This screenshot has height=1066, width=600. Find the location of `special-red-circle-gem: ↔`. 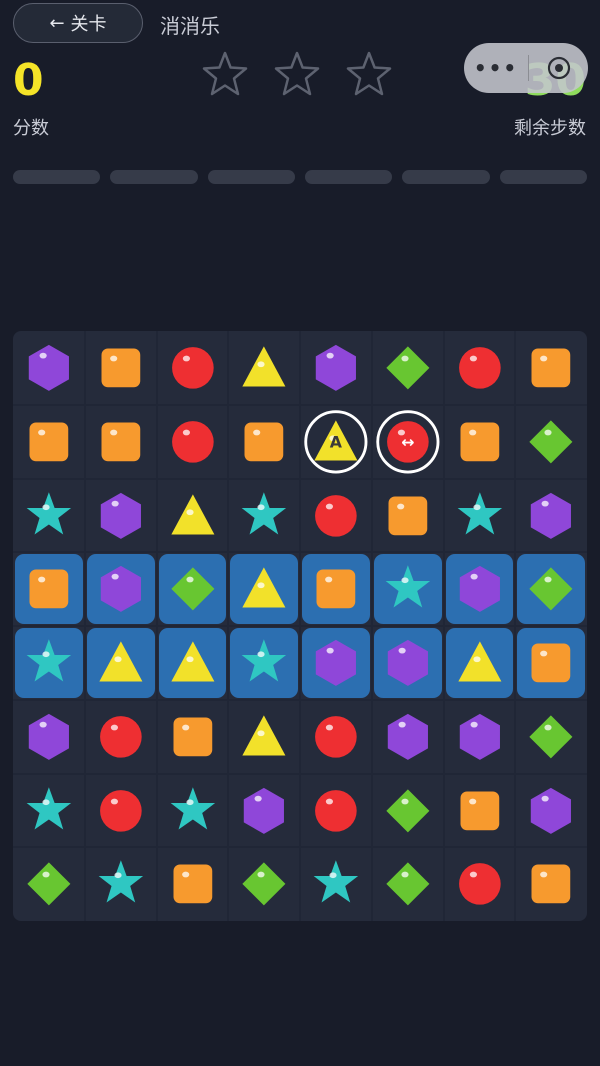

special-red-circle-gem: ↔ is located at coordinates (408, 442).